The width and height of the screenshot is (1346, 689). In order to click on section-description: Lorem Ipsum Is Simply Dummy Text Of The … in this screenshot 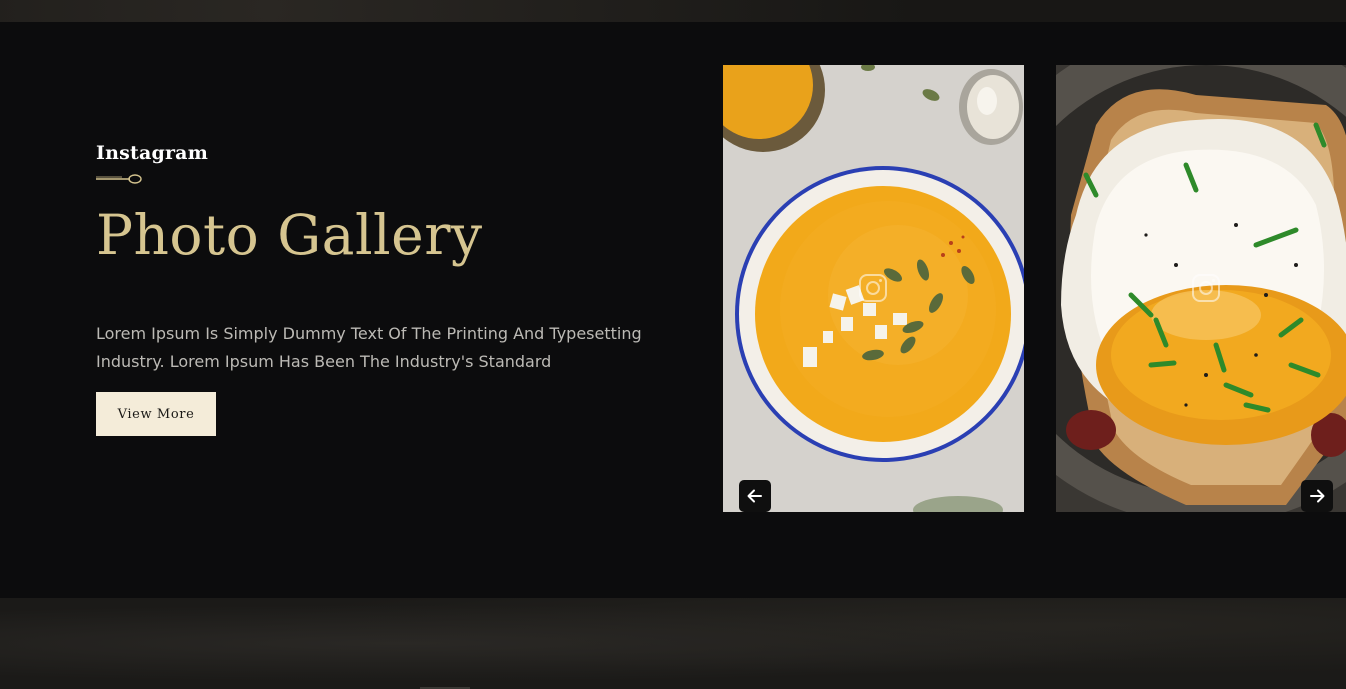, I will do `click(369, 347)`.